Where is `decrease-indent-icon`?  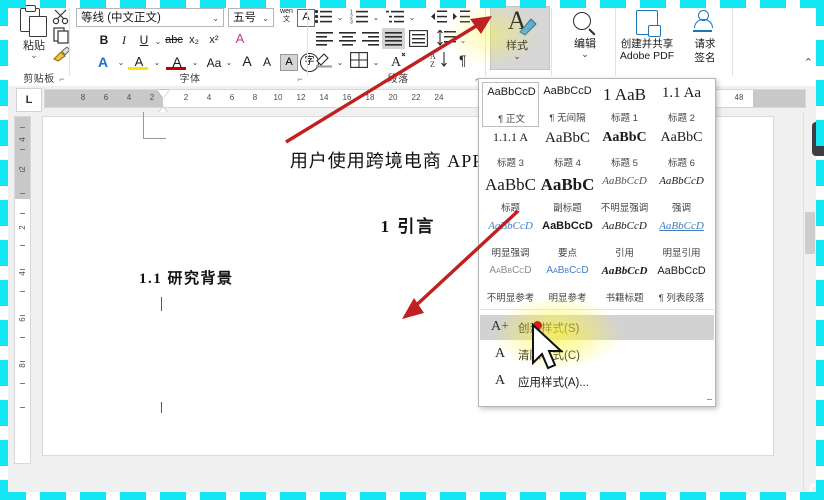 decrease-indent-icon is located at coordinates (438, 16).